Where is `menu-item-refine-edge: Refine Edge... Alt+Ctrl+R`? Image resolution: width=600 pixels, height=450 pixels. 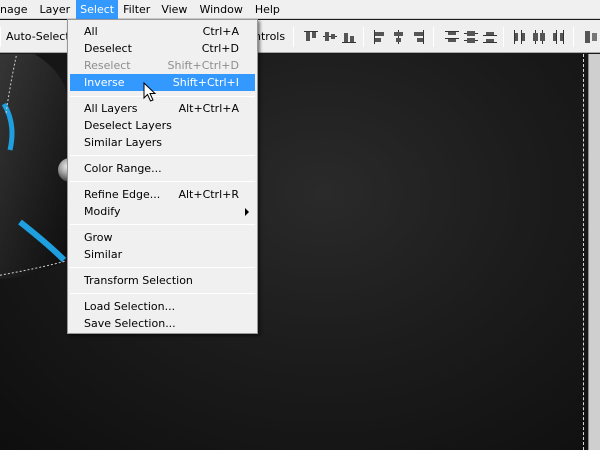
menu-item-refine-edge: Refine Edge... Alt+Ctrl+R is located at coordinates (162, 194).